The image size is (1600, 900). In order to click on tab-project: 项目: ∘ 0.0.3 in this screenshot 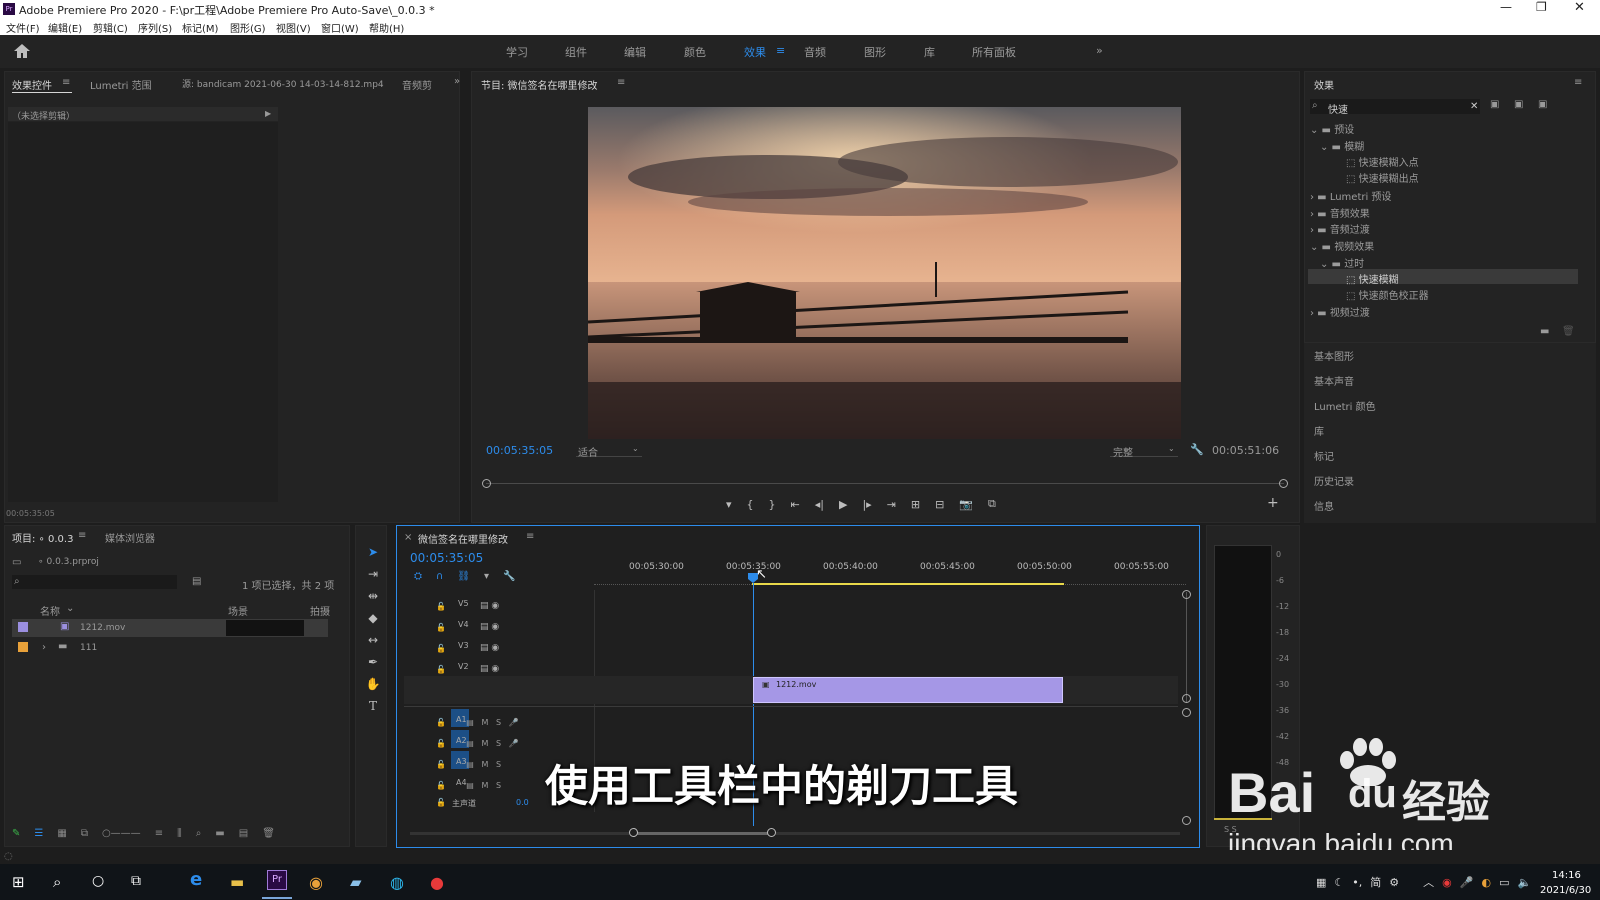, I will do `click(42, 537)`.